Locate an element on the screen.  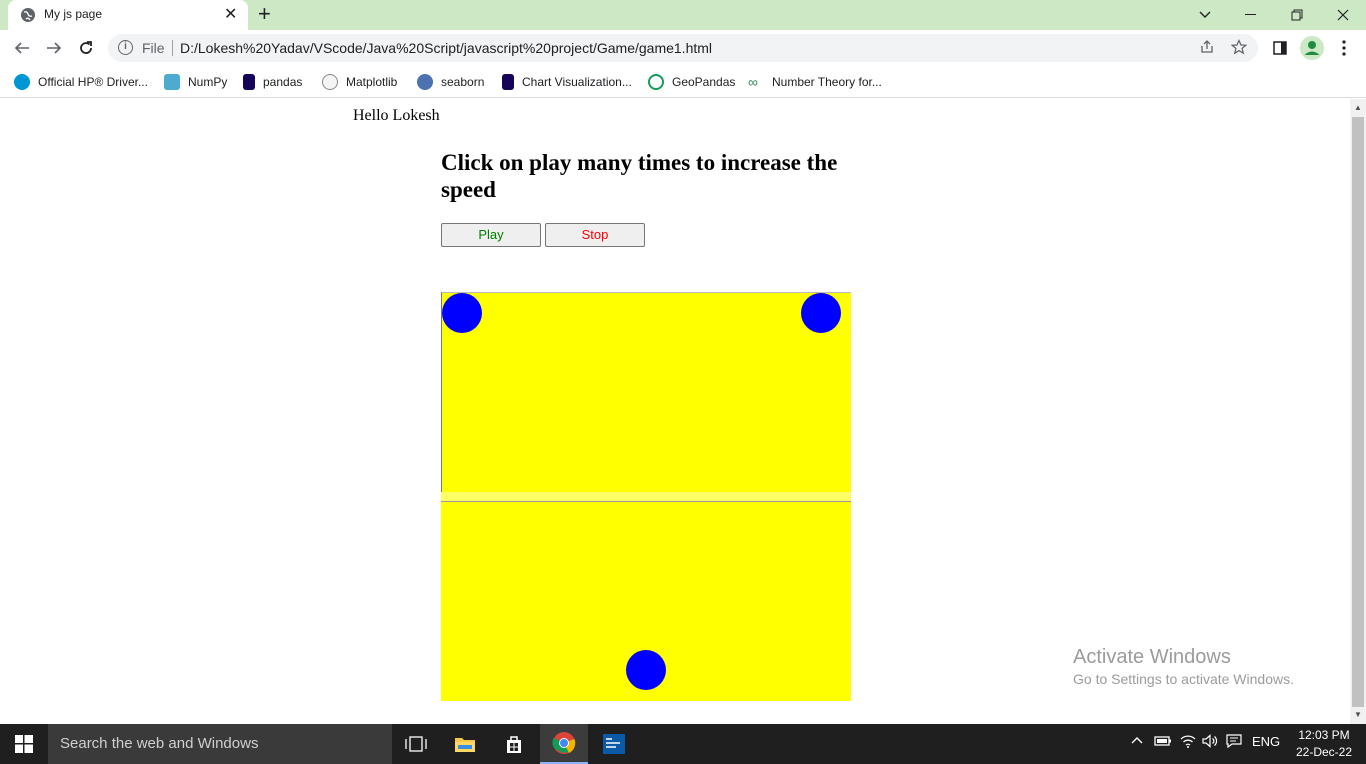
battery-icon is located at coordinates (1163, 742).